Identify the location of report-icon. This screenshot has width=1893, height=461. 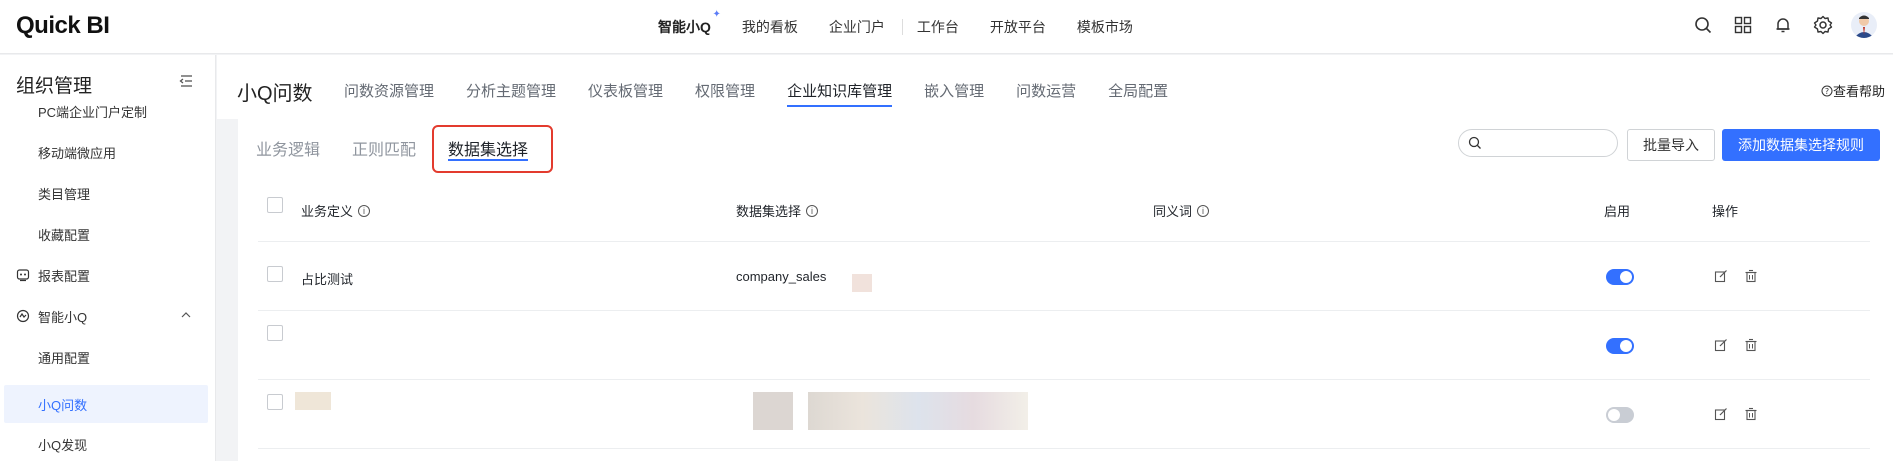
(23, 275).